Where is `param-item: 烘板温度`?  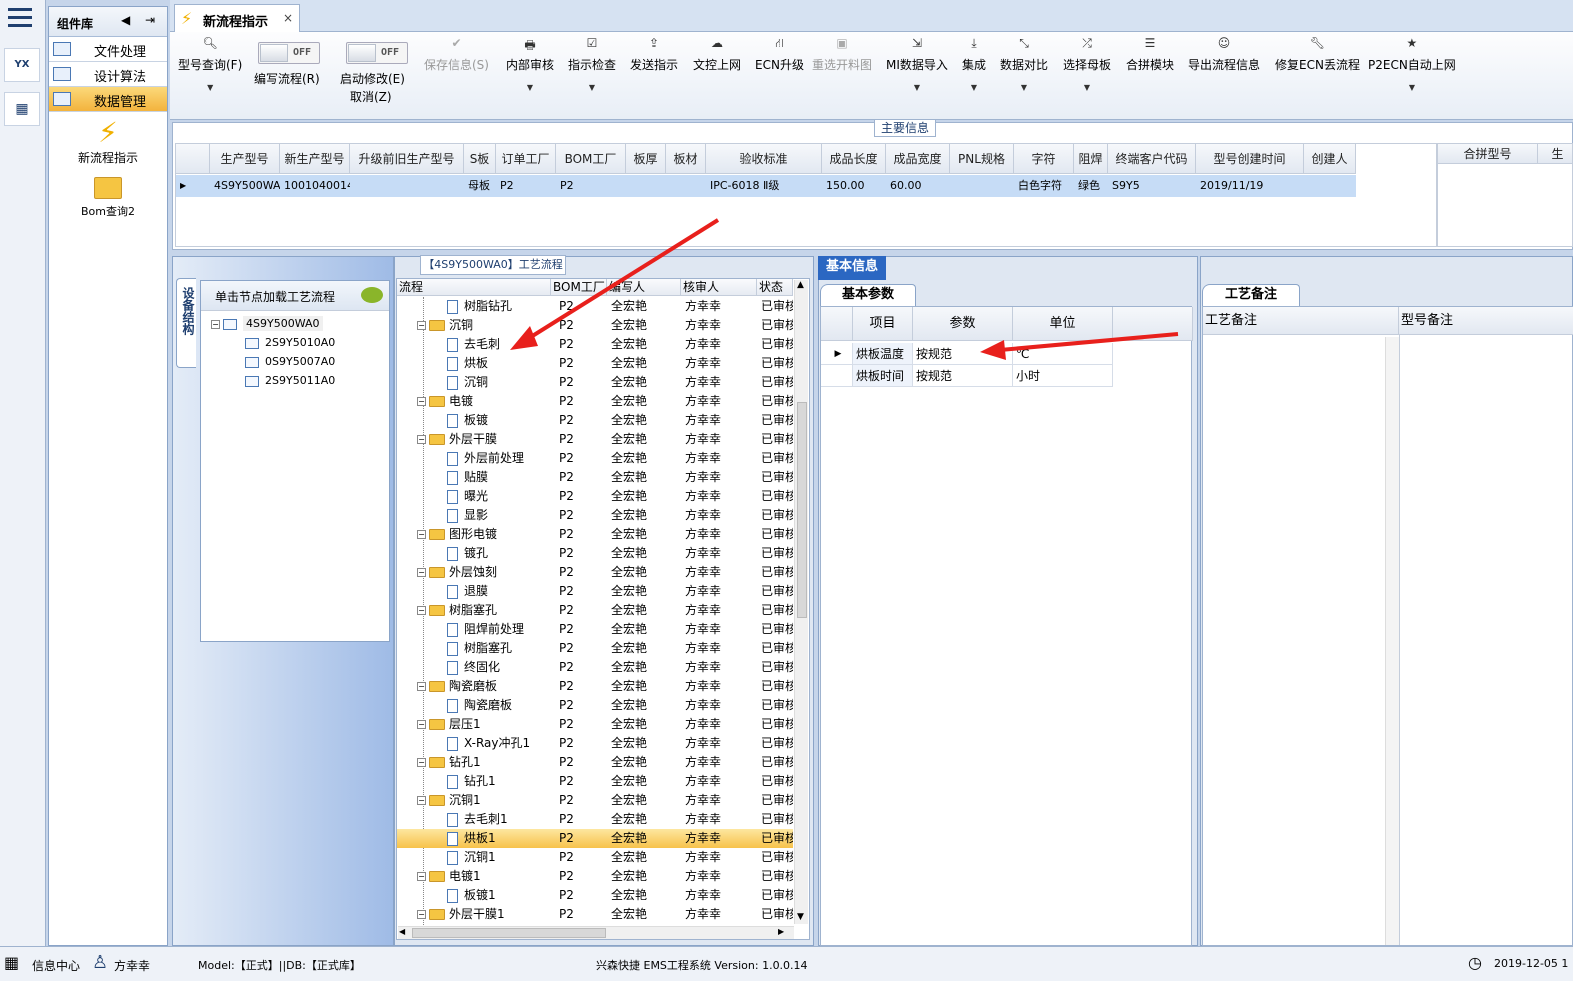 param-item: 烘板温度 is located at coordinates (883, 354).